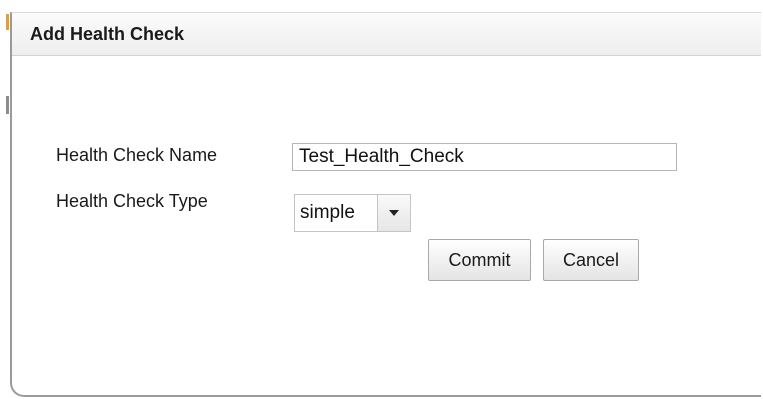  What do you see at coordinates (137, 155) in the screenshot?
I see `health-check-name-label: Health Check Name` at bounding box center [137, 155].